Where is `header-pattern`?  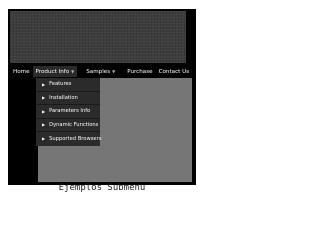
header-pattern is located at coordinates (98, 37).